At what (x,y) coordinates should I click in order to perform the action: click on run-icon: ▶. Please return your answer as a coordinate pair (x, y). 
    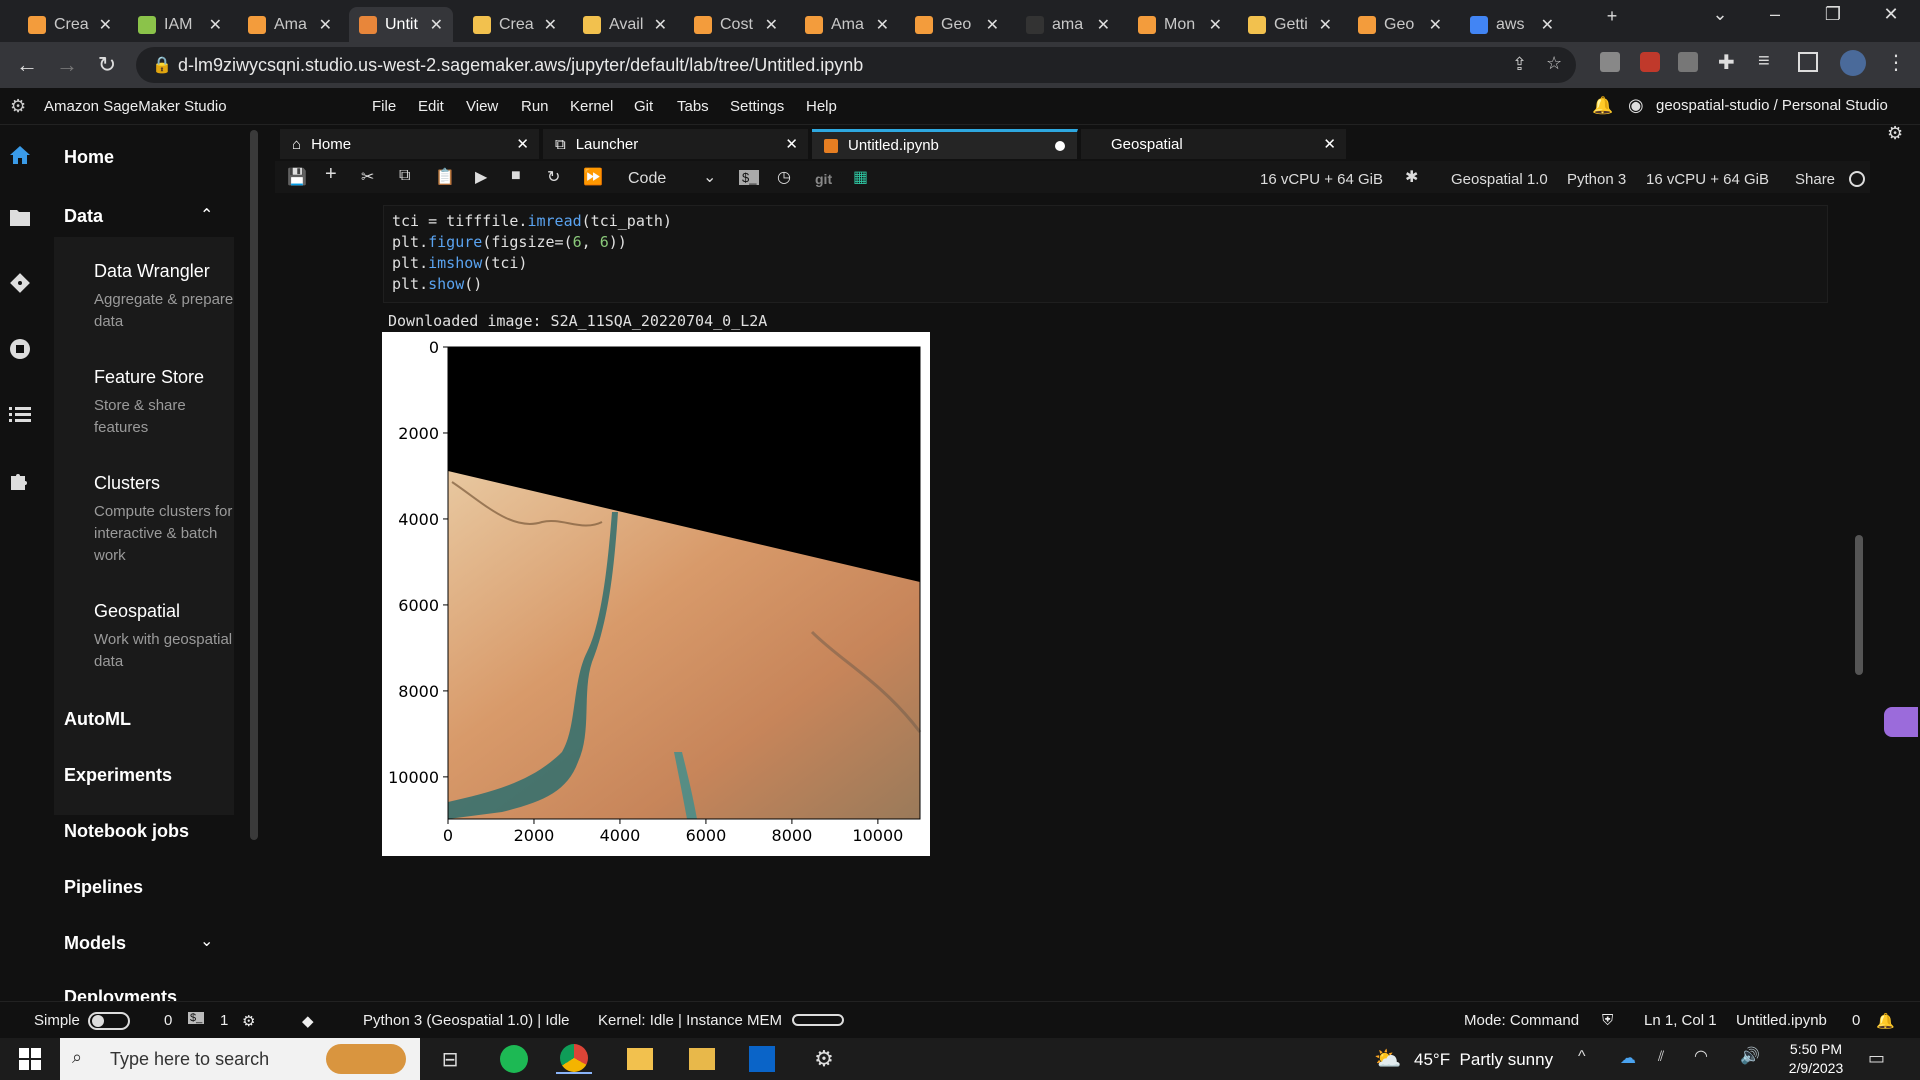
    Looking at the image, I should click on (481, 177).